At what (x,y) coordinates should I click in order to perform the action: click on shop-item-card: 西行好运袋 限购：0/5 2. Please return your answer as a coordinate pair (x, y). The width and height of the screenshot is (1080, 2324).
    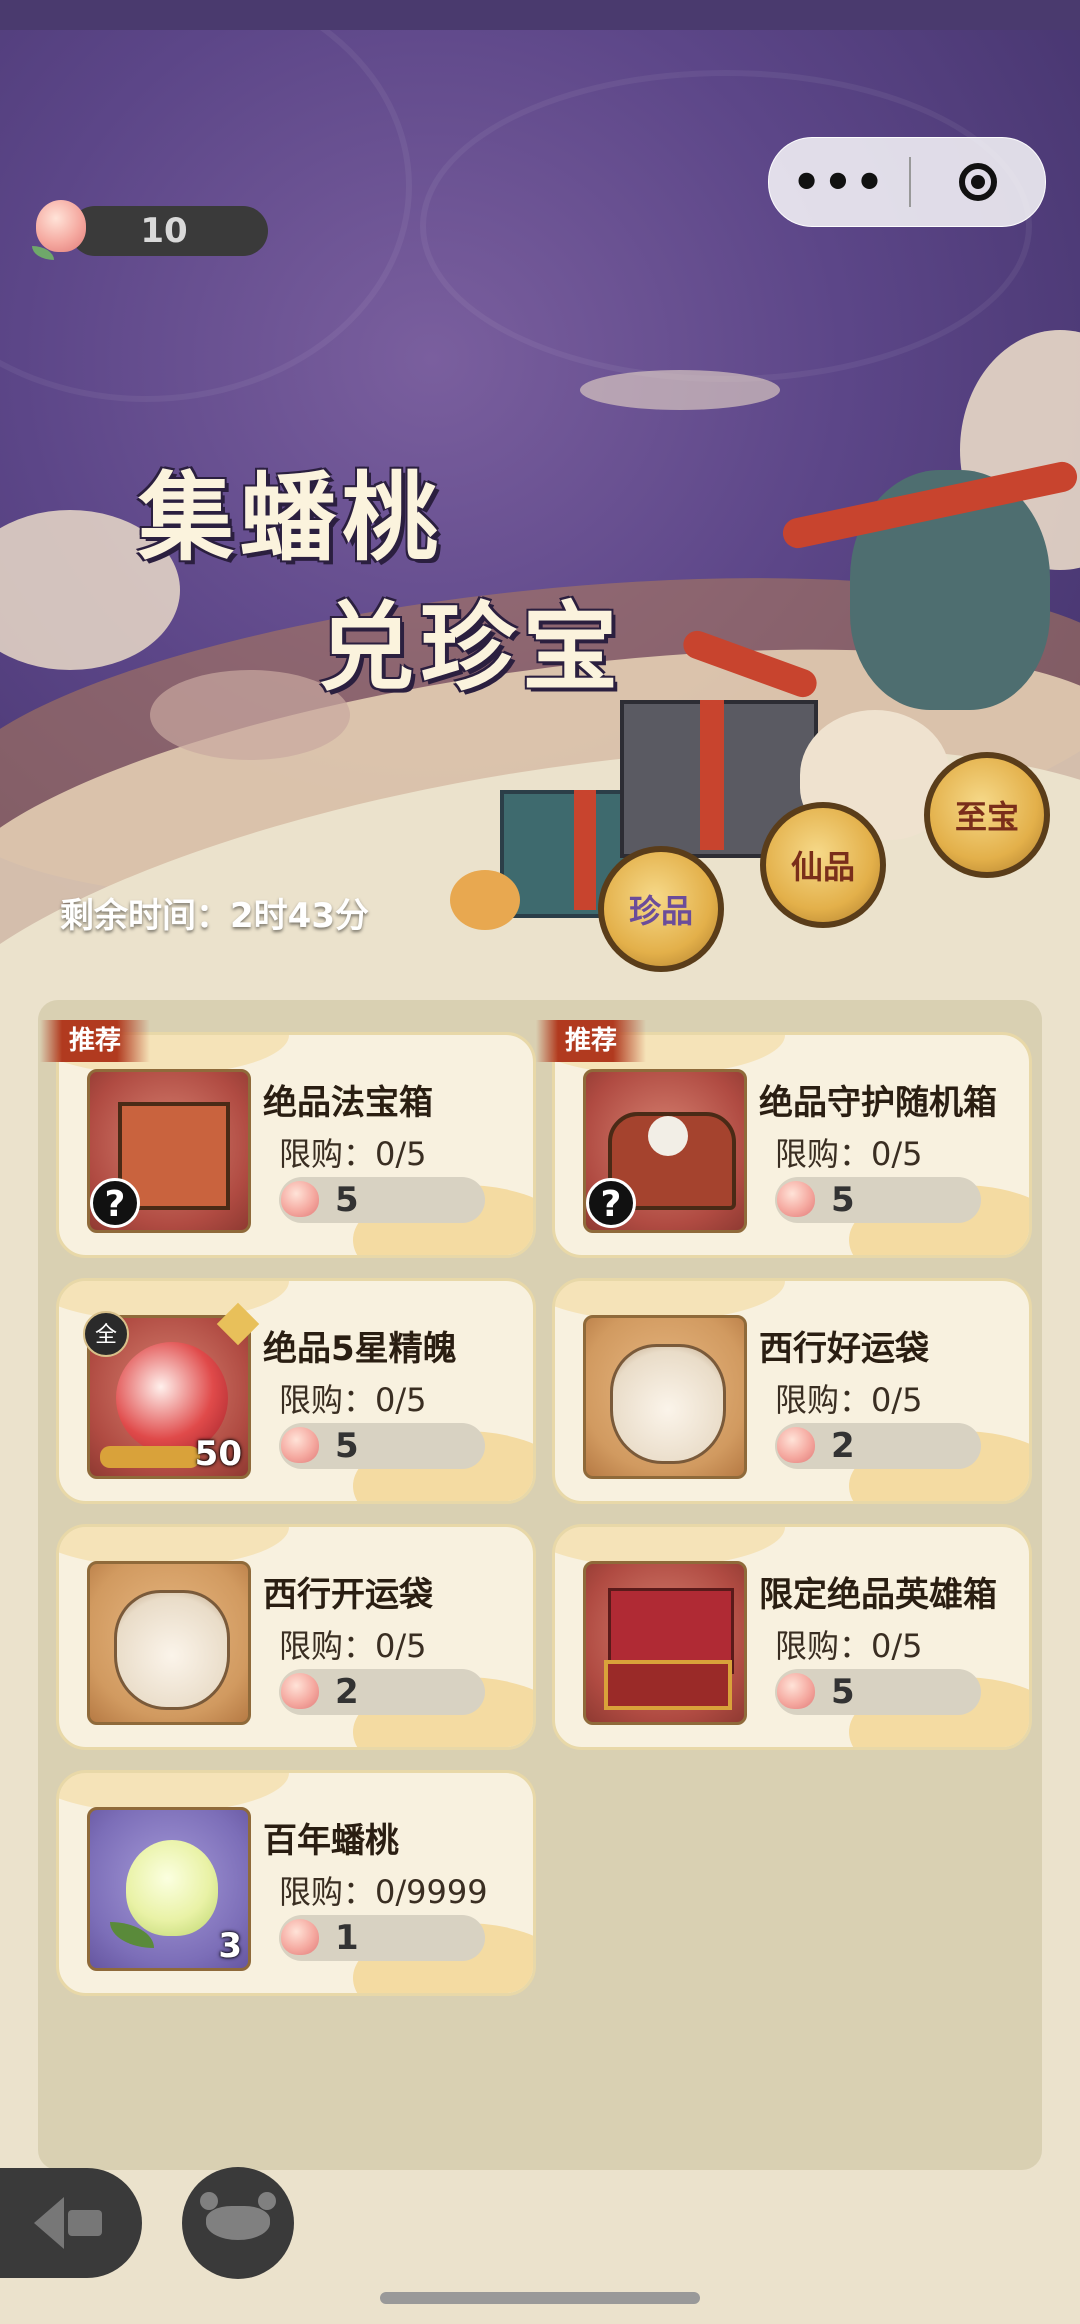
    Looking at the image, I should click on (792, 1391).